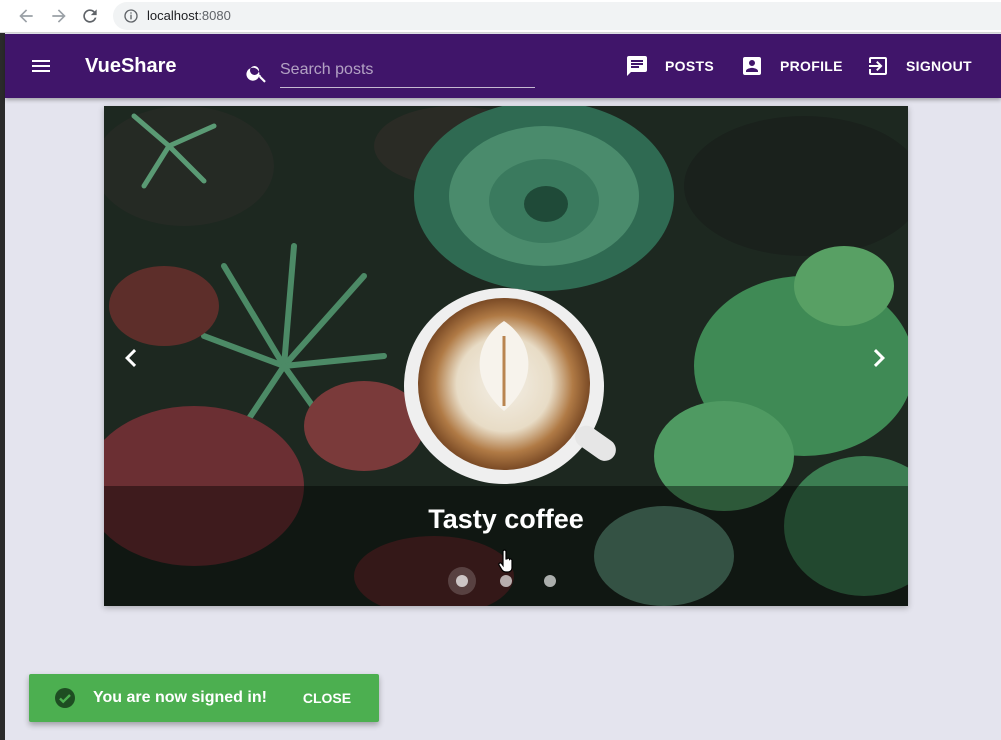 The image size is (1001, 740). What do you see at coordinates (811, 66) in the screenshot?
I see `nav-profile-label: PROFILE` at bounding box center [811, 66].